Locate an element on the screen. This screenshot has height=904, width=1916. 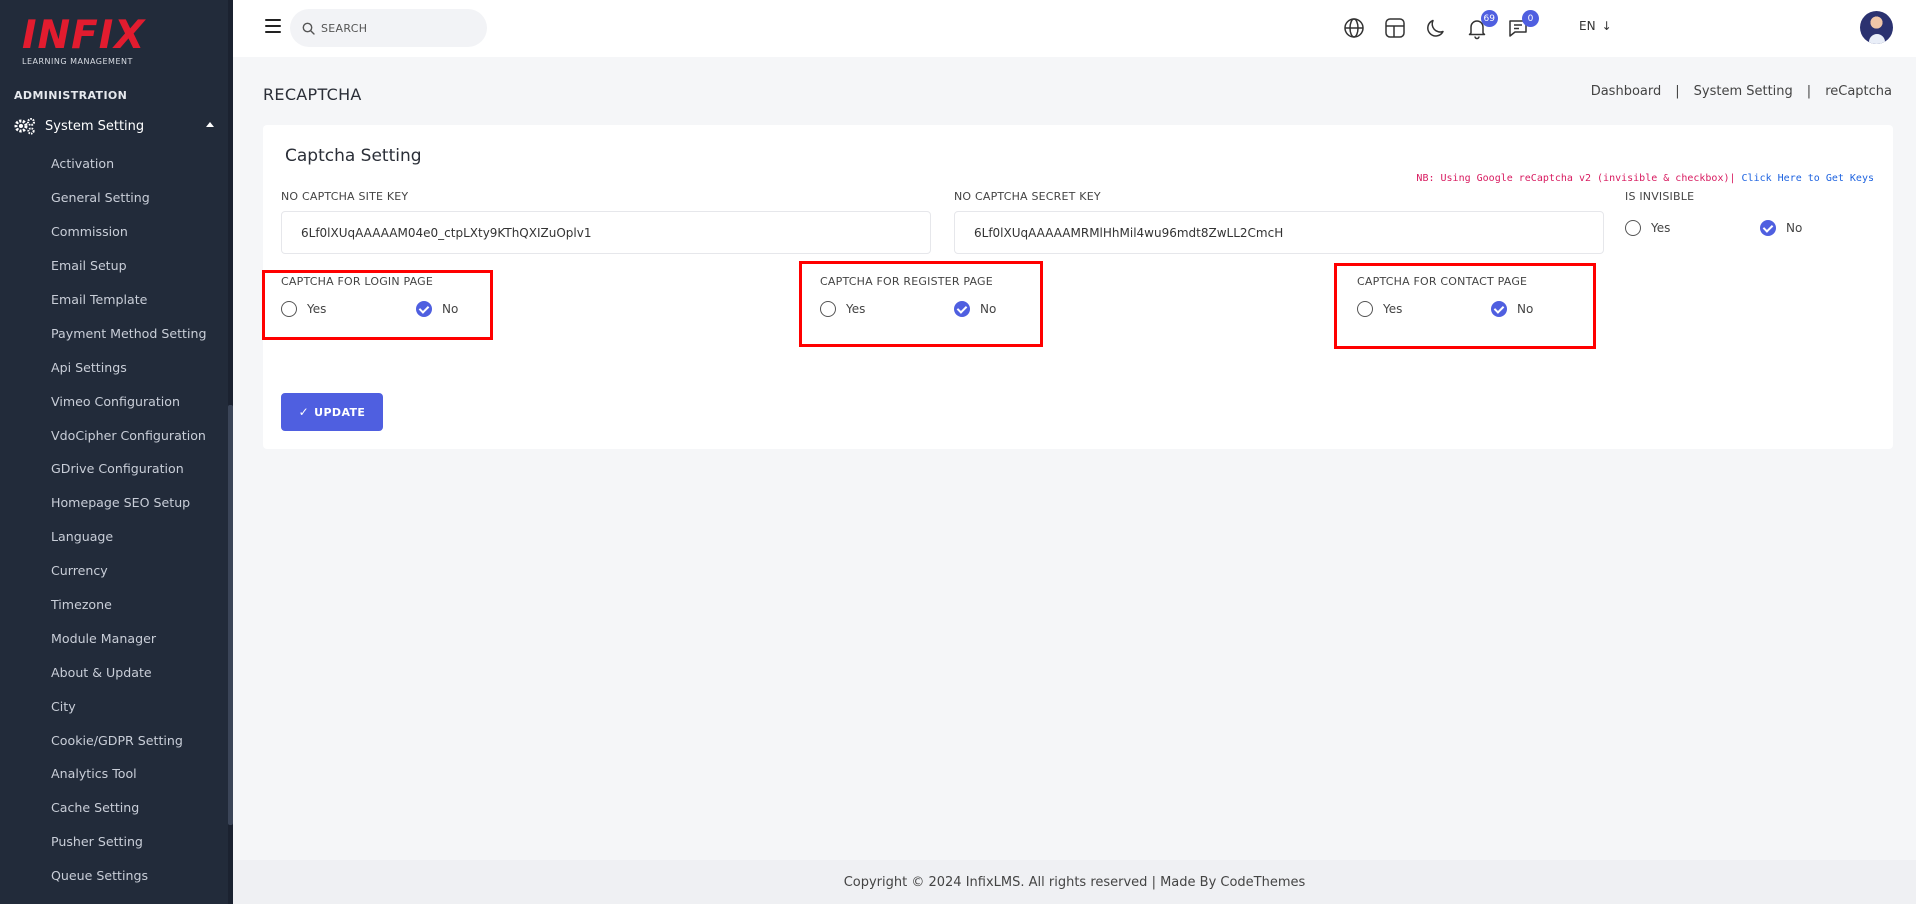
messages-button: 0 is located at coordinates (1522, 25).